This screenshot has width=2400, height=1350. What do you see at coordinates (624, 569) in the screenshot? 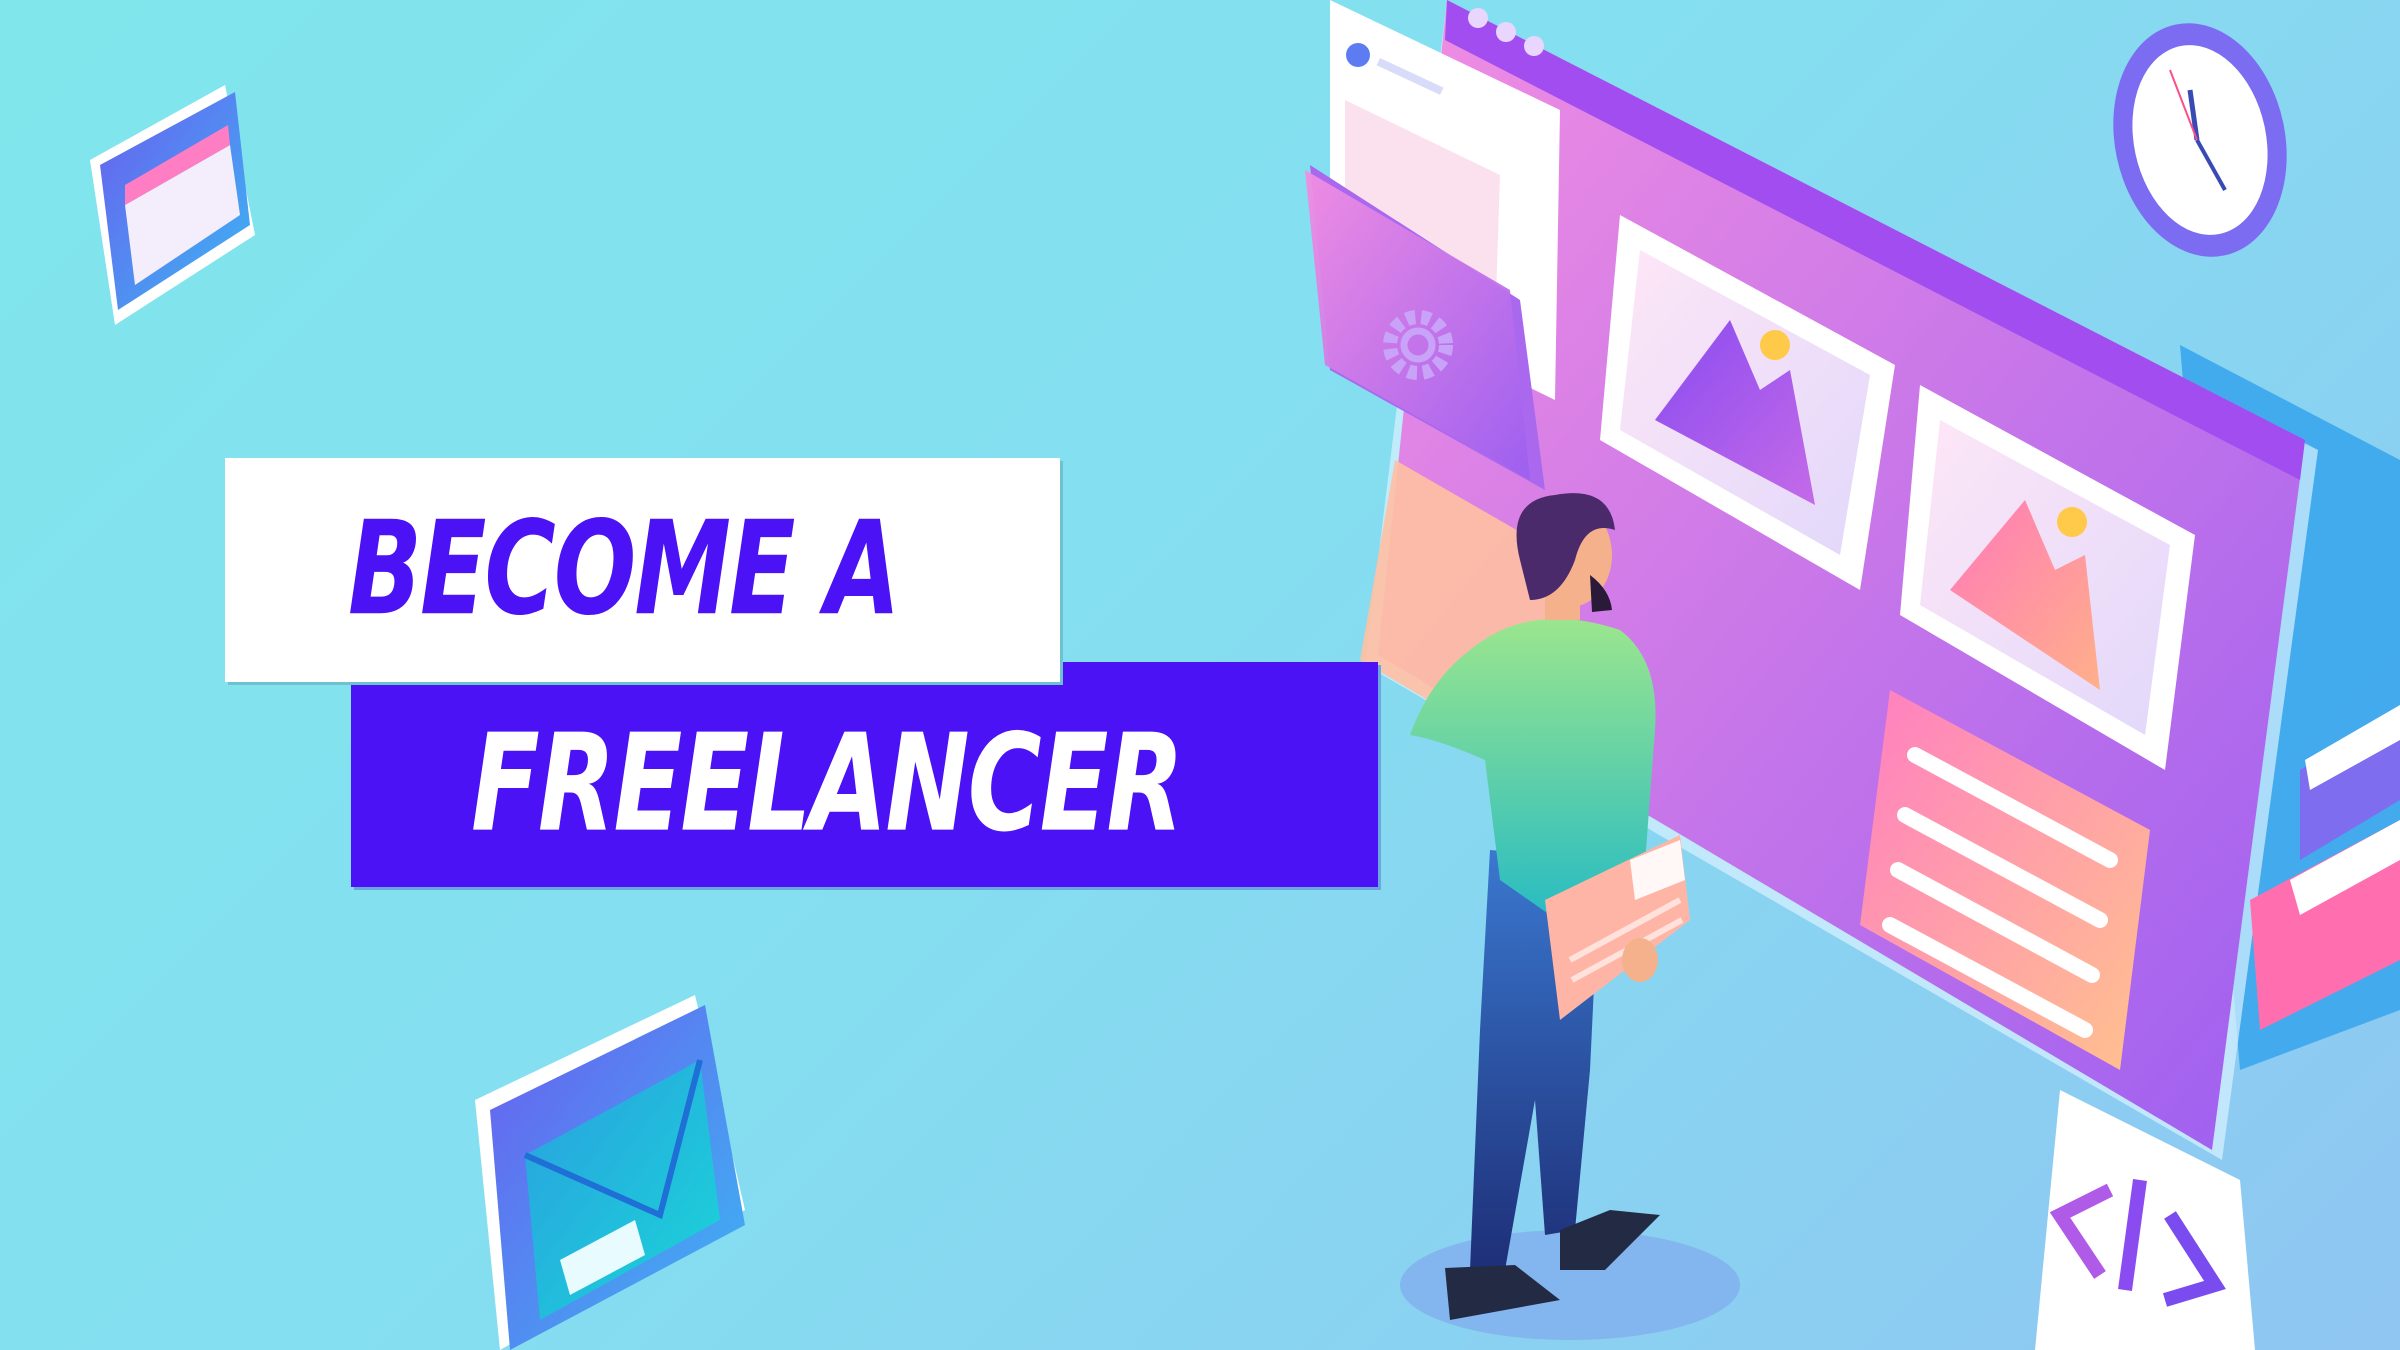
I see `headline-line-1: BECOME A` at bounding box center [624, 569].